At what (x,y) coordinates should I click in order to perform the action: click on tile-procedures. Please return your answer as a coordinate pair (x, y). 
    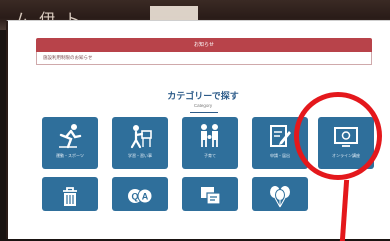
    Looking at the image, I should click on (210, 194).